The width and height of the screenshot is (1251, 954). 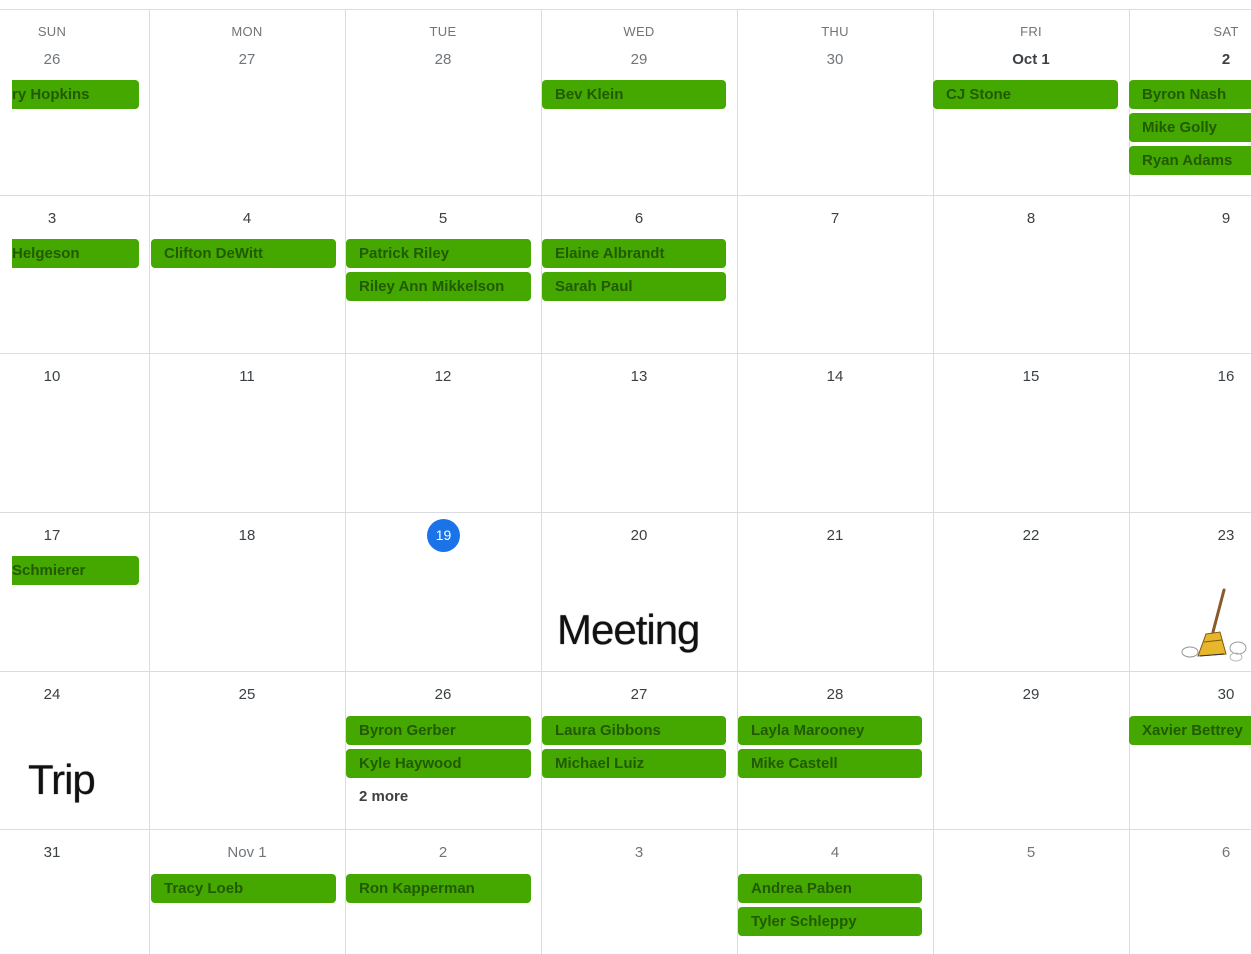 I want to click on event-chip: Byron Gerber, so click(x=438, y=730).